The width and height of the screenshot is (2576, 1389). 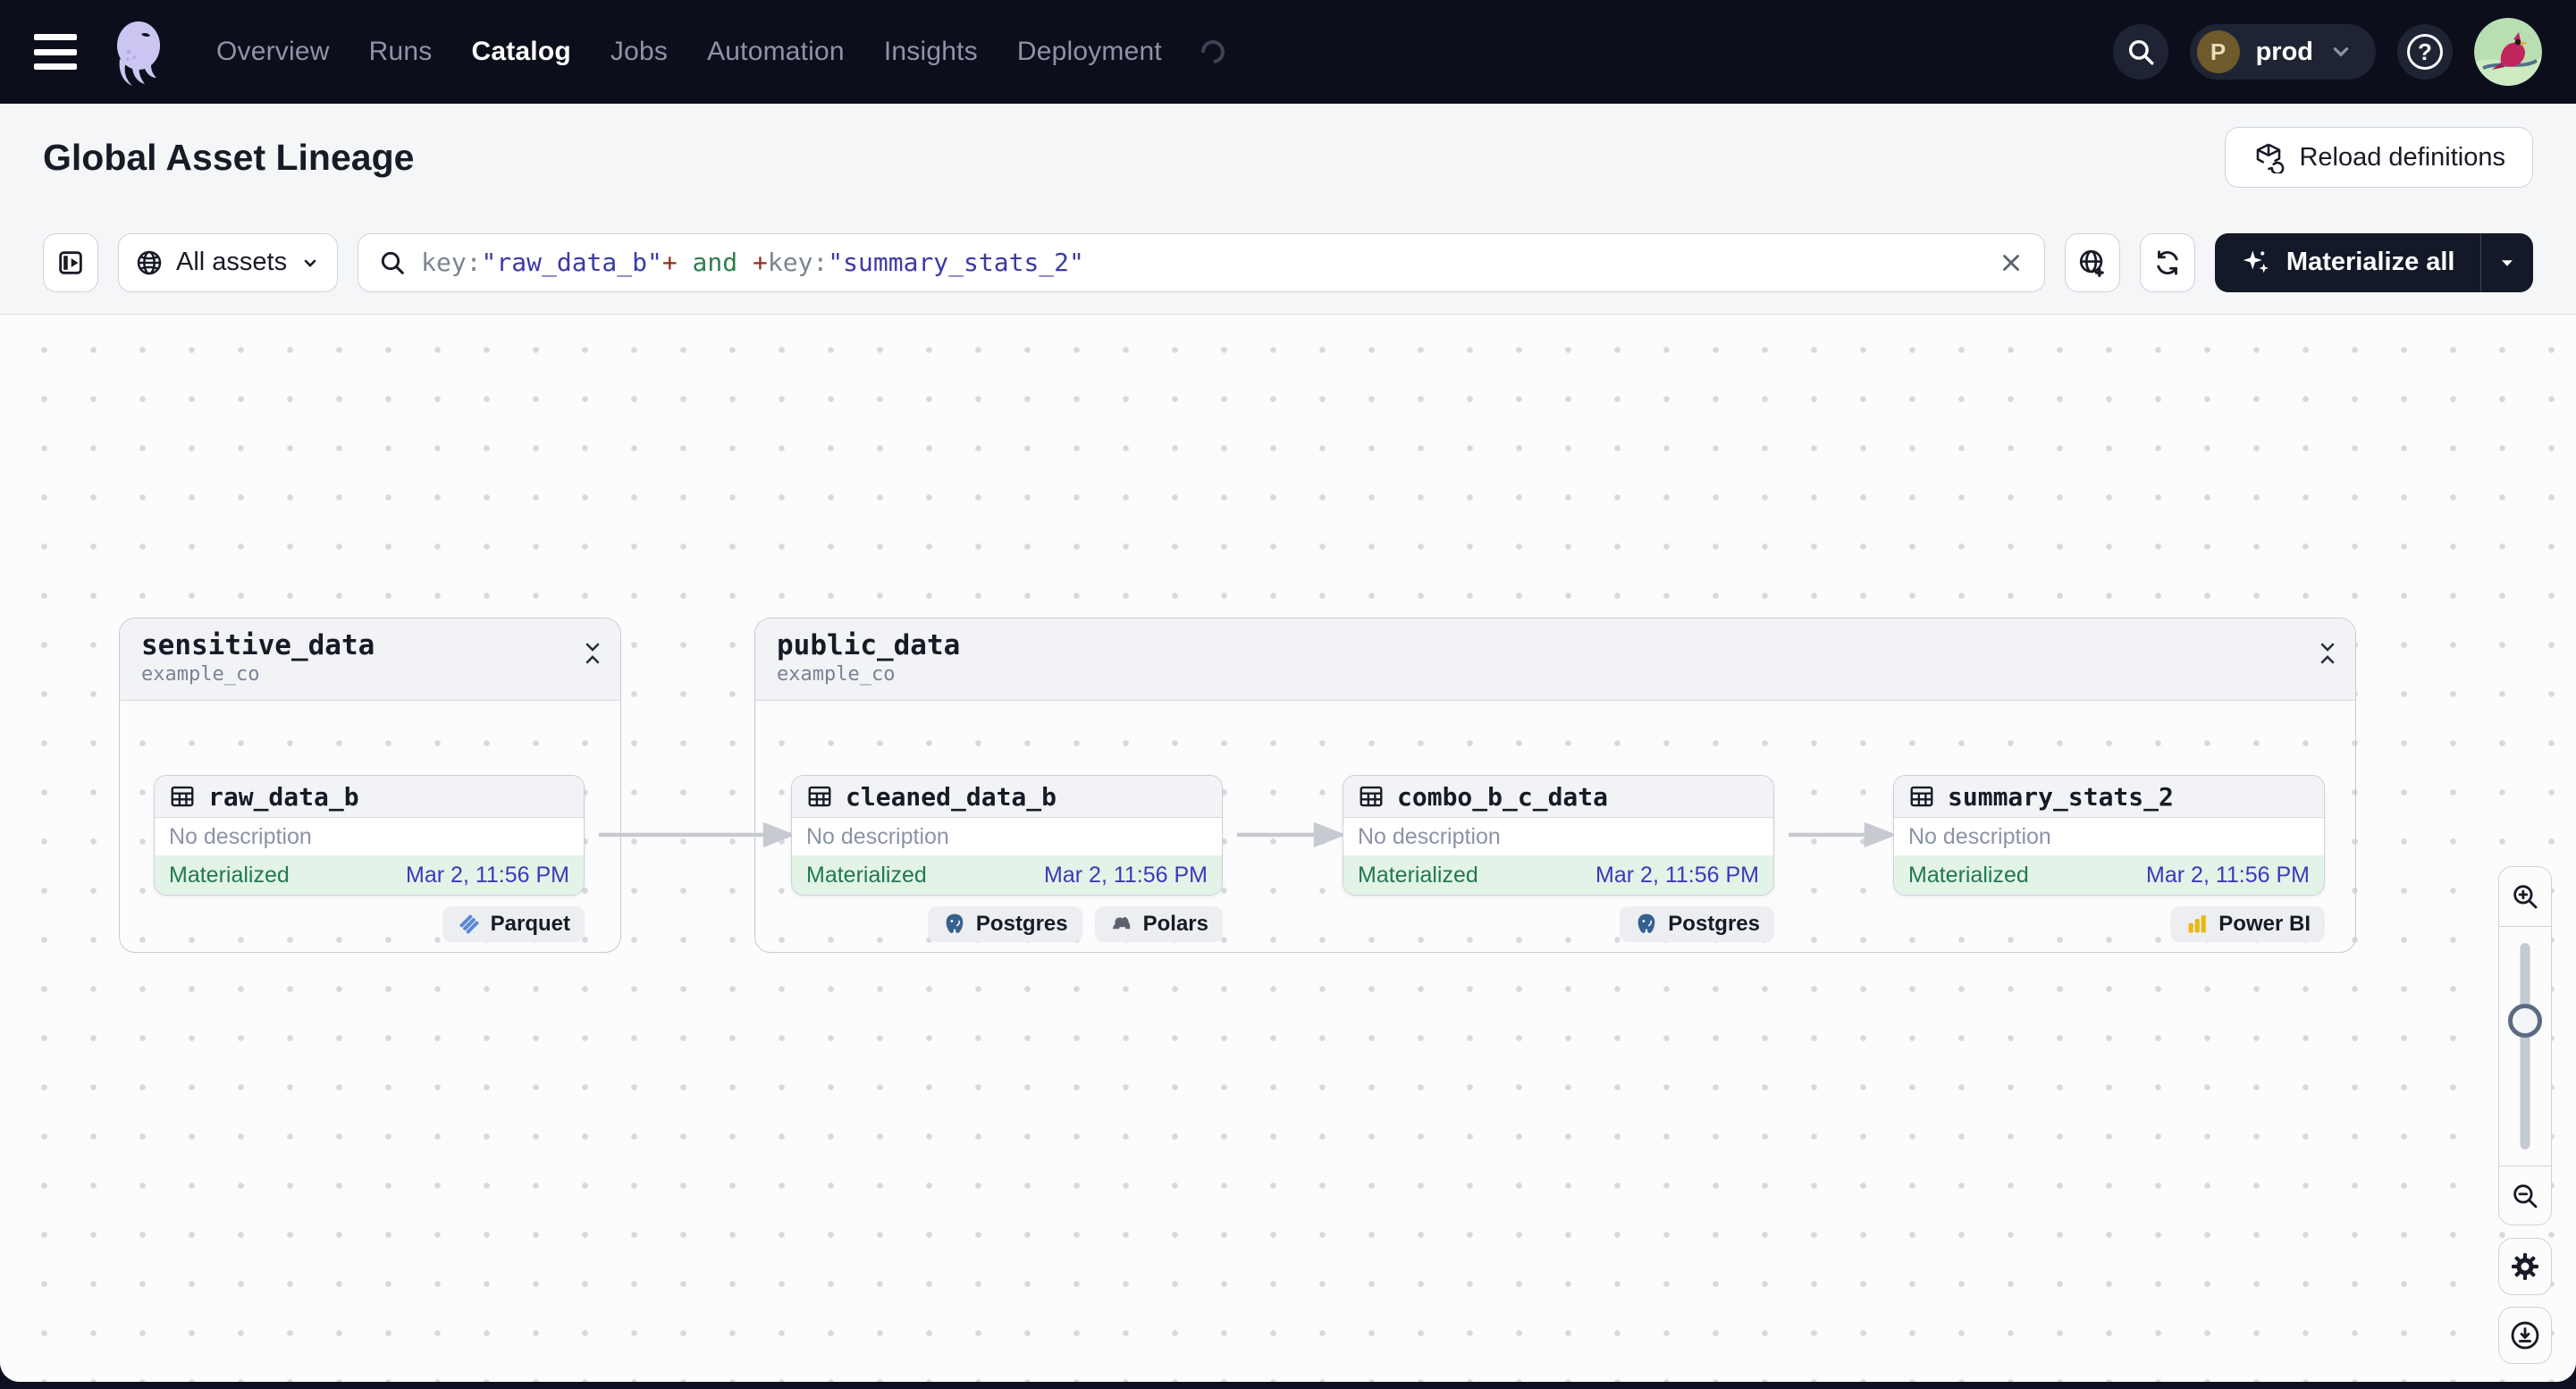 What do you see at coordinates (2271, 158) in the screenshot?
I see `reload-definitions-icon` at bounding box center [2271, 158].